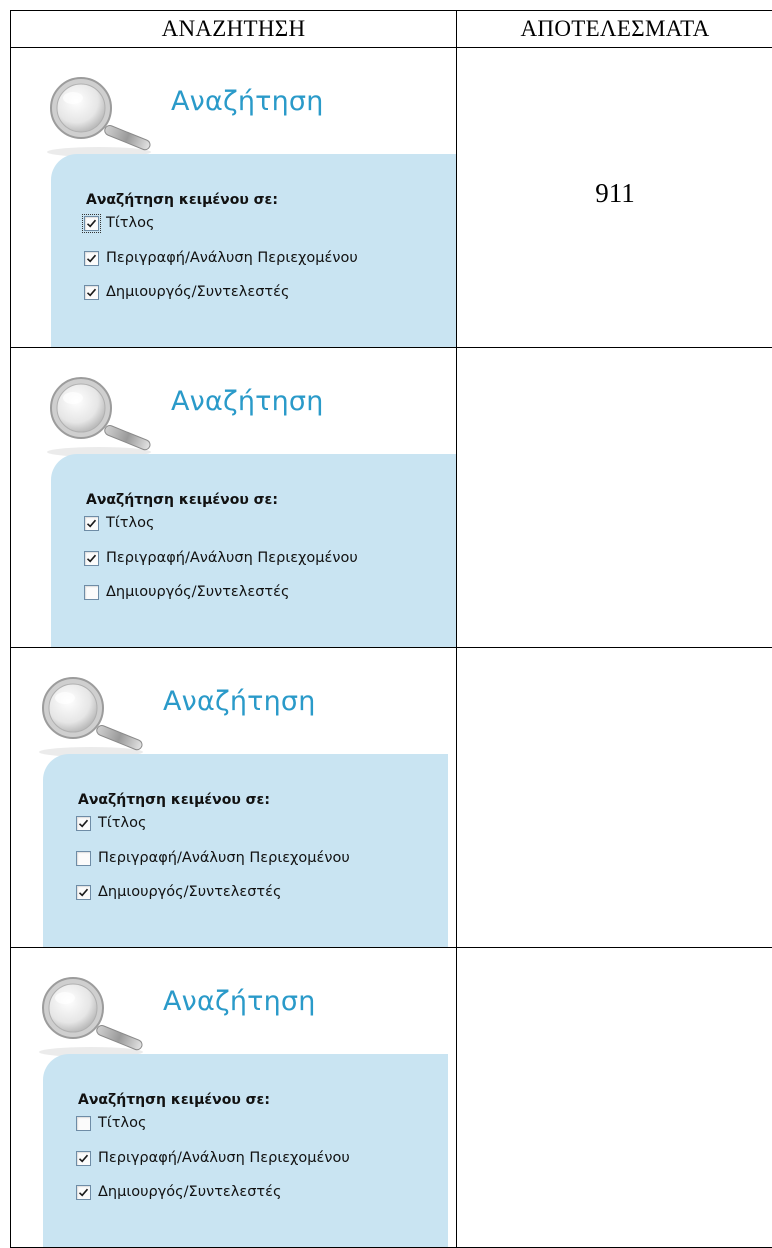 Image resolution: width=772 pixels, height=1248 pixels. What do you see at coordinates (614, 193) in the screenshot?
I see `result-value: 911` at bounding box center [614, 193].